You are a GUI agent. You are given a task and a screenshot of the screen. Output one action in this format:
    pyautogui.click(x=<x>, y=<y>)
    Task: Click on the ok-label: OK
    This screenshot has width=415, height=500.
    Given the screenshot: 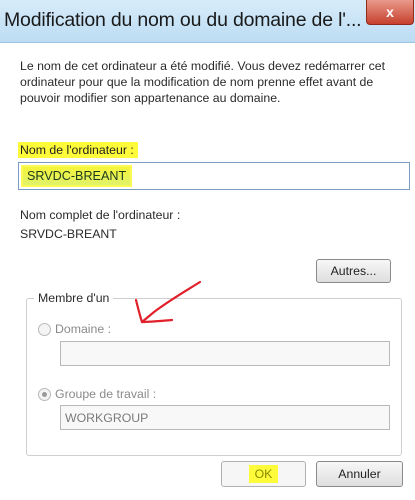 What is the action you would take?
    pyautogui.click(x=263, y=474)
    